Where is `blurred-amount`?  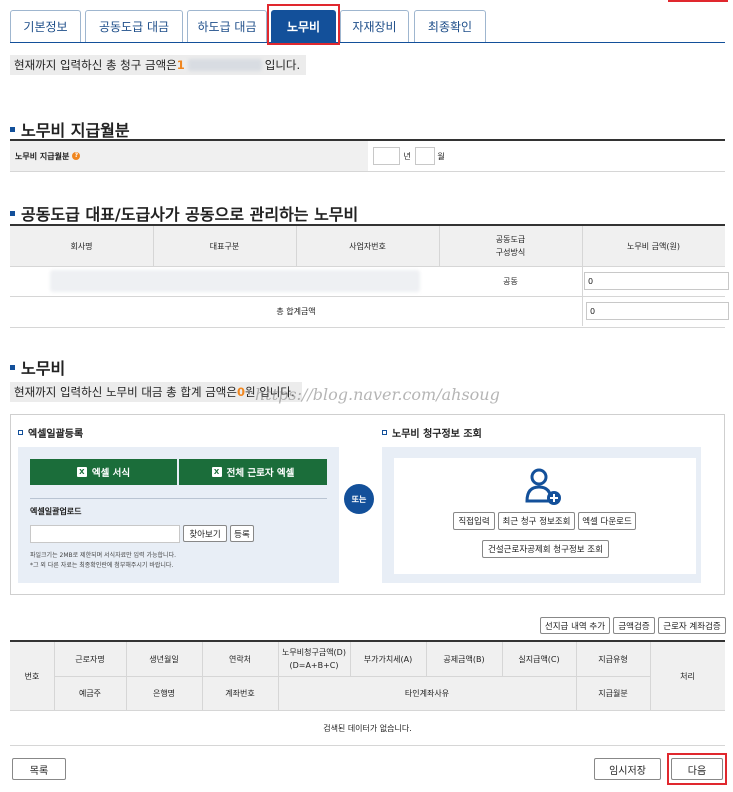 blurred-amount is located at coordinates (224, 65).